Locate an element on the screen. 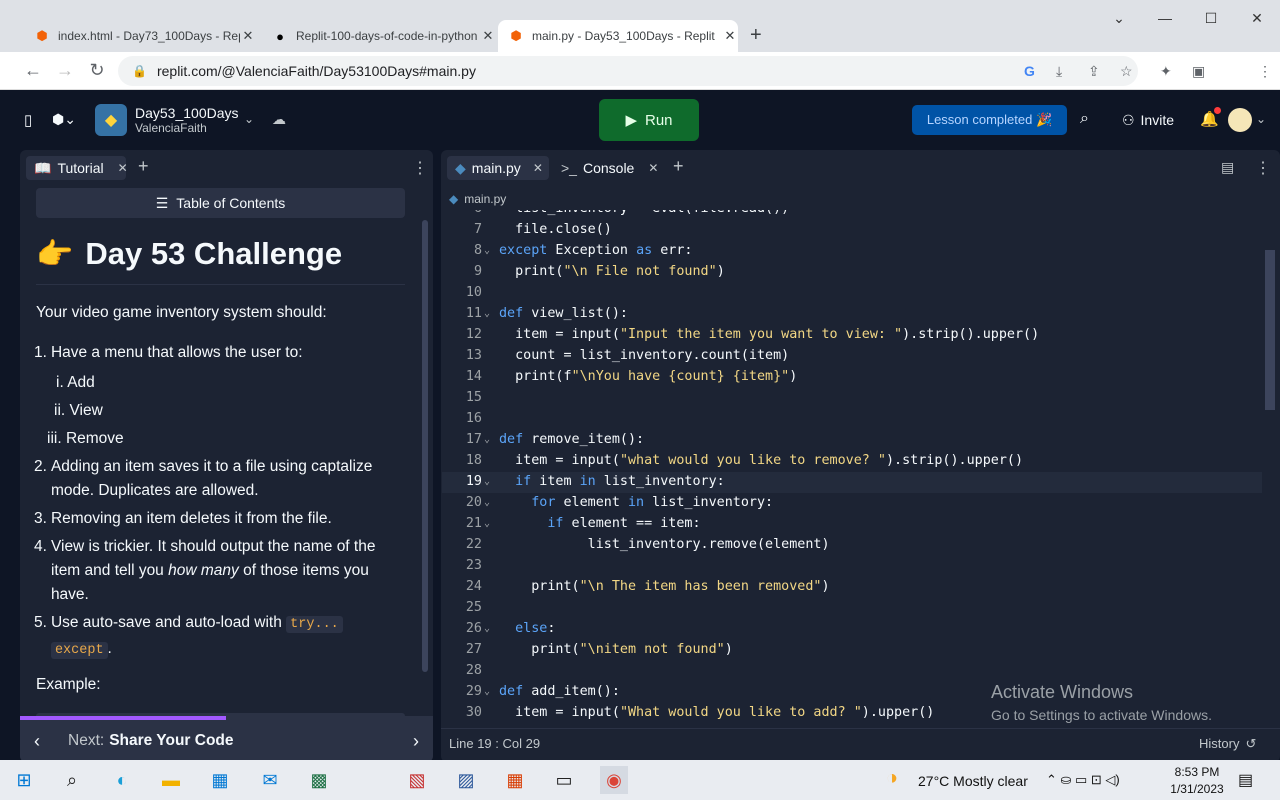 The image size is (1280, 800). new-tab-button: + is located at coordinates (756, 35).